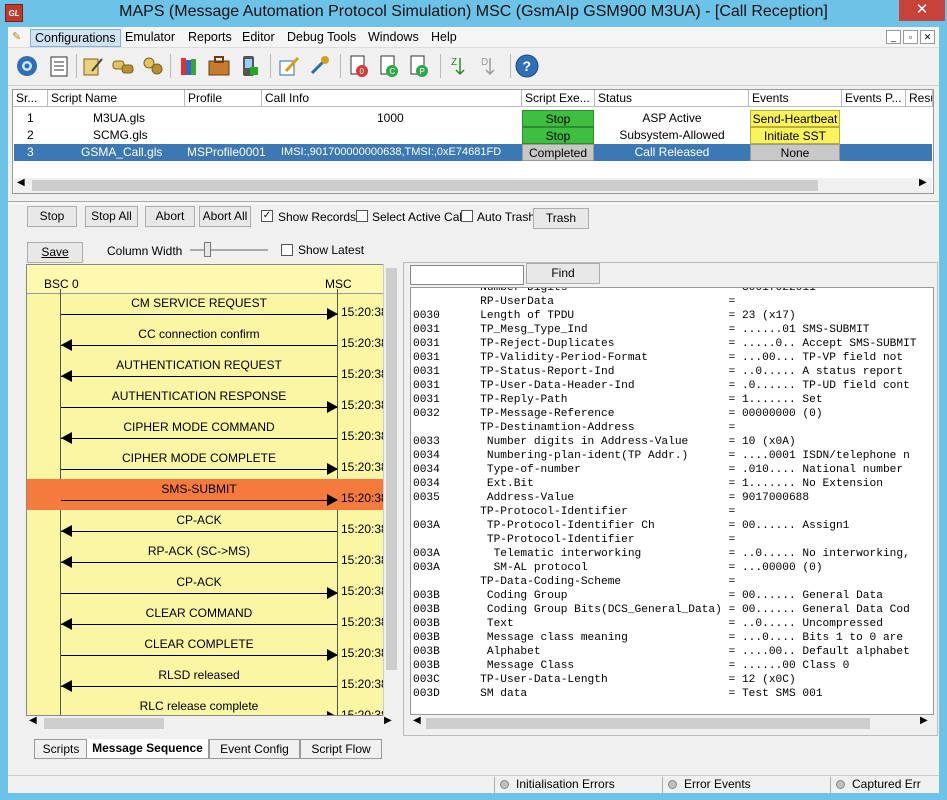  What do you see at coordinates (116, 98) in the screenshot?
I see `col-header-script-name: Script Name` at bounding box center [116, 98].